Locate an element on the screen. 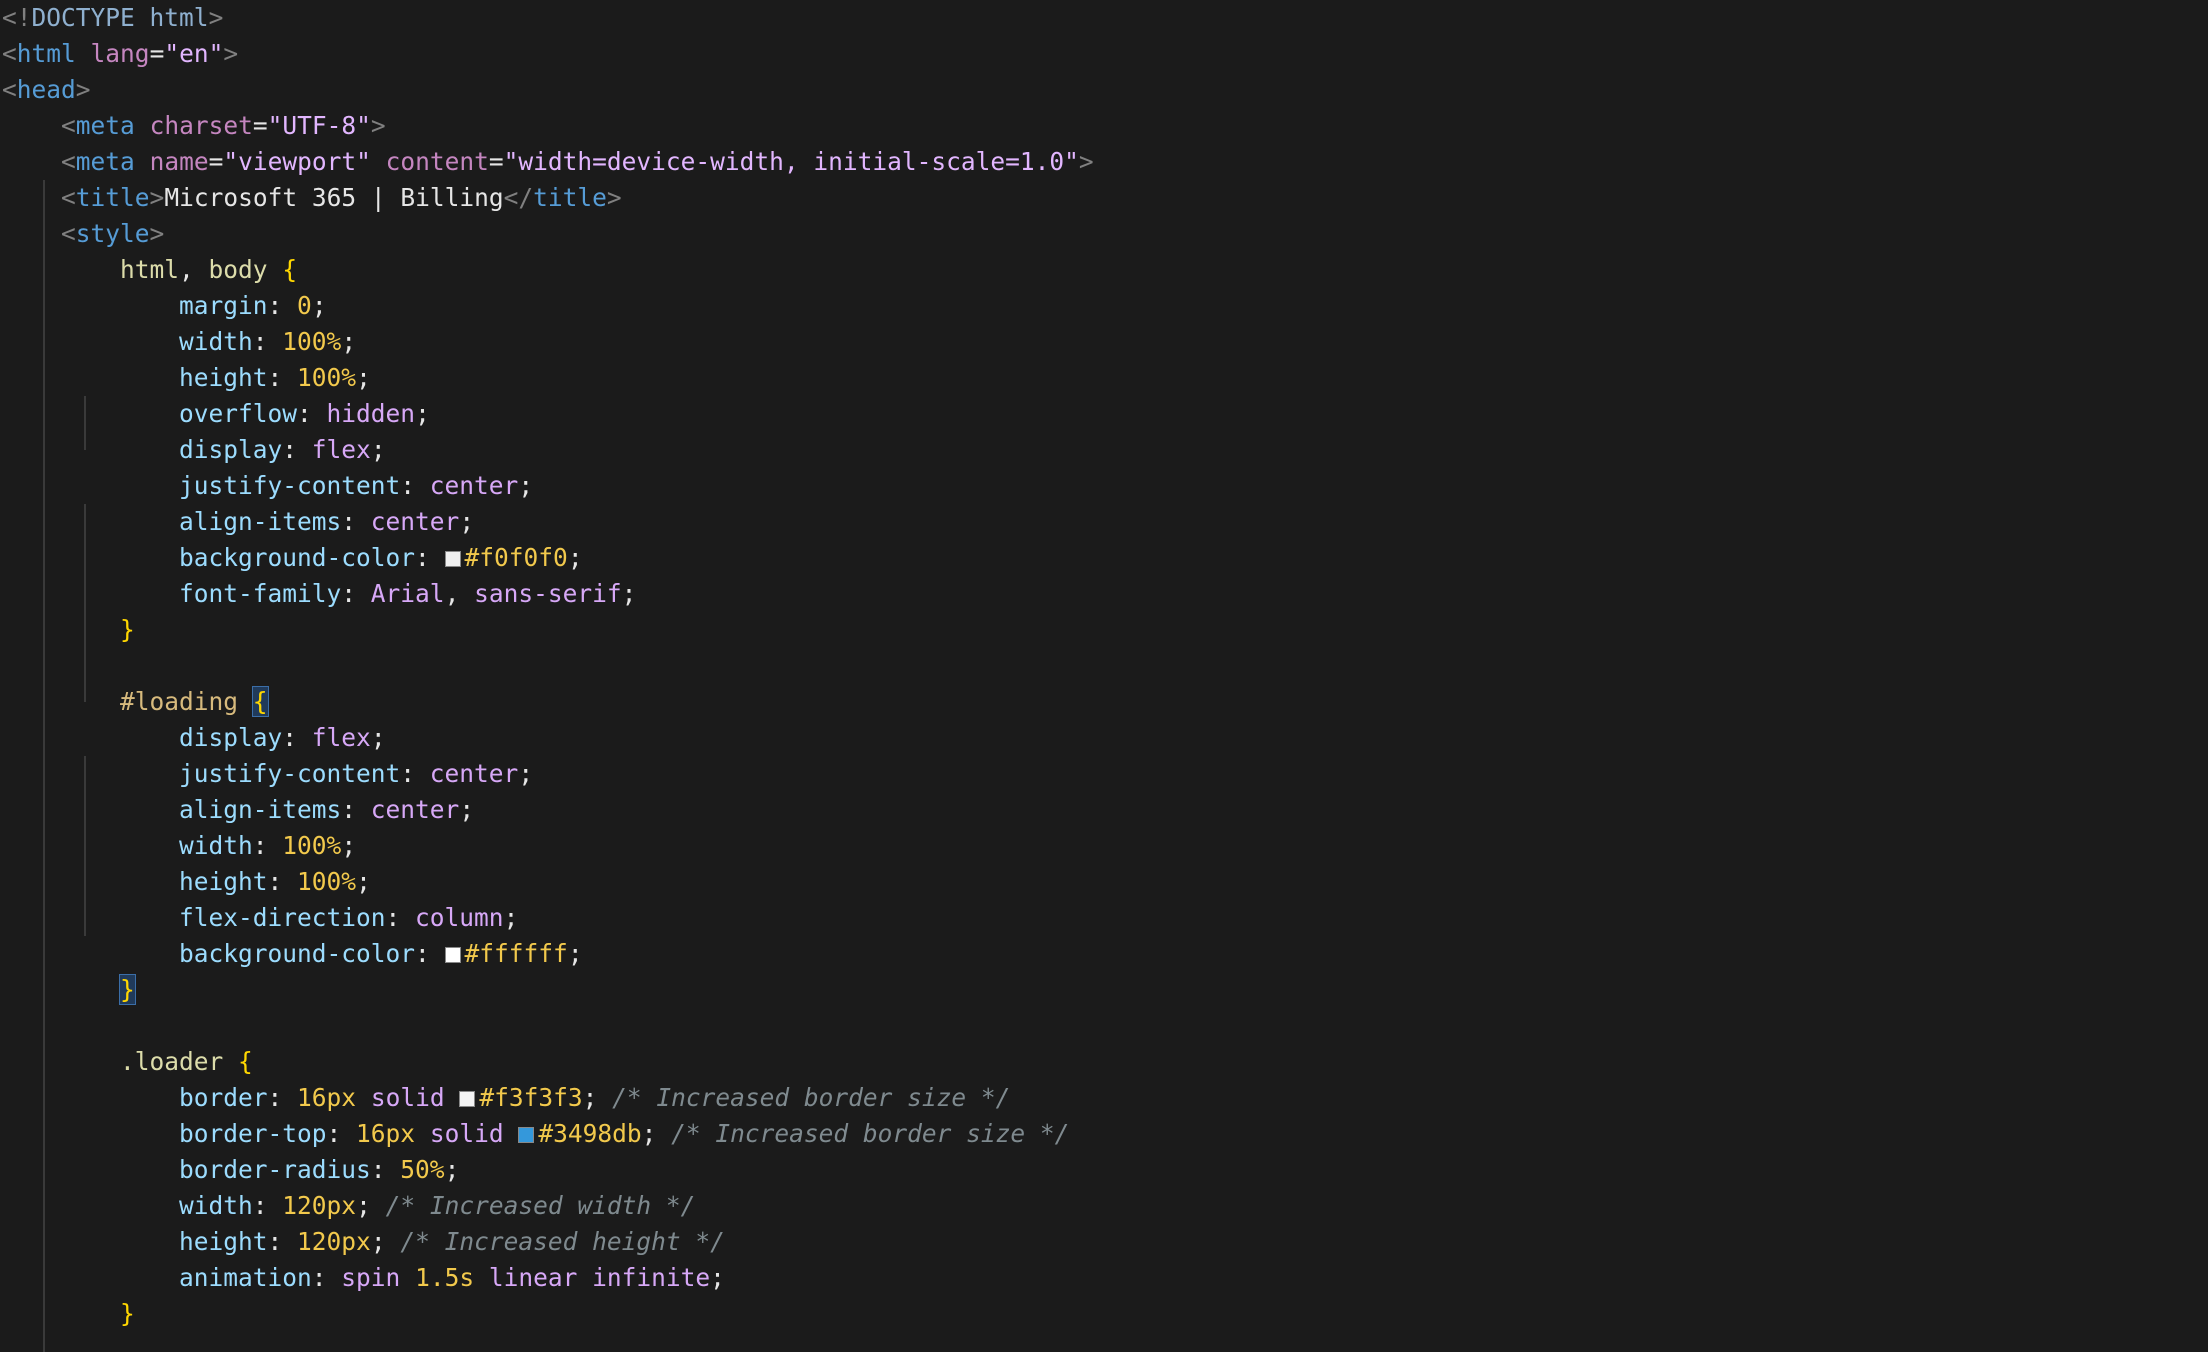  code-line: html, body { is located at coordinates (548, 270).